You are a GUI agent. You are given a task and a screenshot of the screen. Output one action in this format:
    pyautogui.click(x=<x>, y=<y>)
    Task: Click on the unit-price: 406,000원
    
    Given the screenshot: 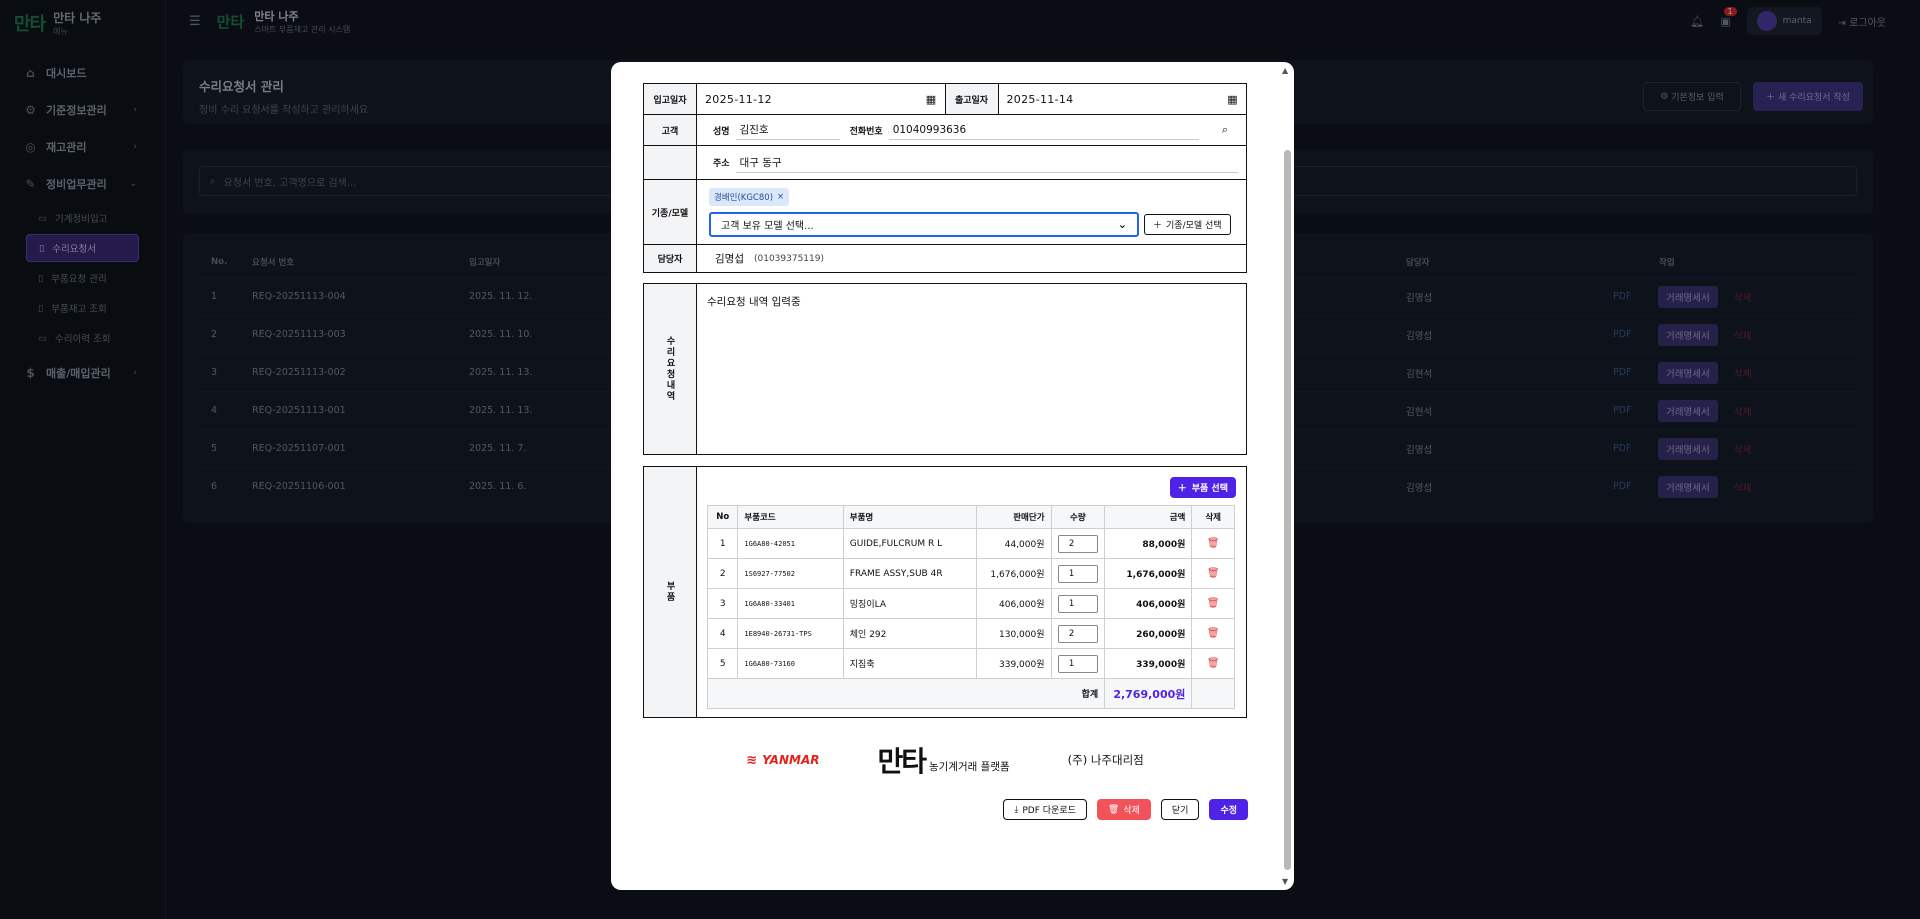 What is the action you would take?
    pyautogui.click(x=1013, y=603)
    